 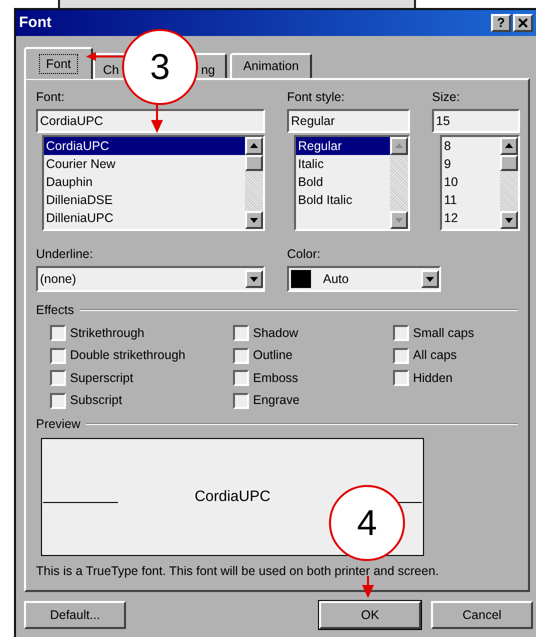 What do you see at coordinates (107, 333) in the screenshot?
I see `checkbox-label: Strikethrough` at bounding box center [107, 333].